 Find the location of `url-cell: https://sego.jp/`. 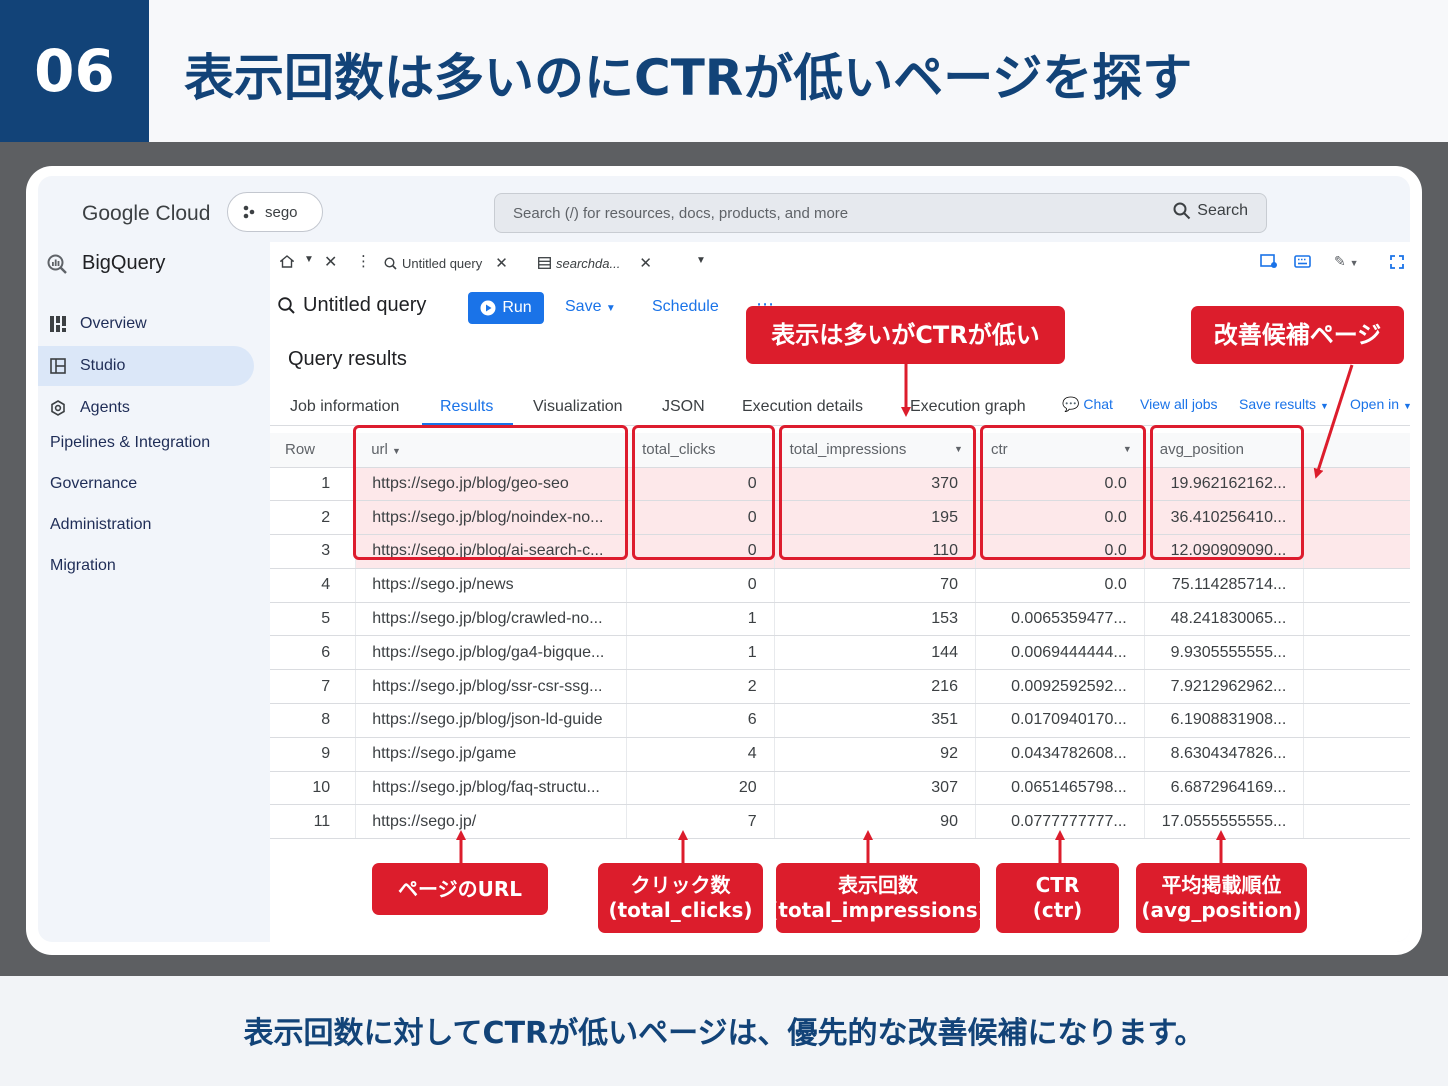

url-cell: https://sego.jp/ is located at coordinates (491, 822).